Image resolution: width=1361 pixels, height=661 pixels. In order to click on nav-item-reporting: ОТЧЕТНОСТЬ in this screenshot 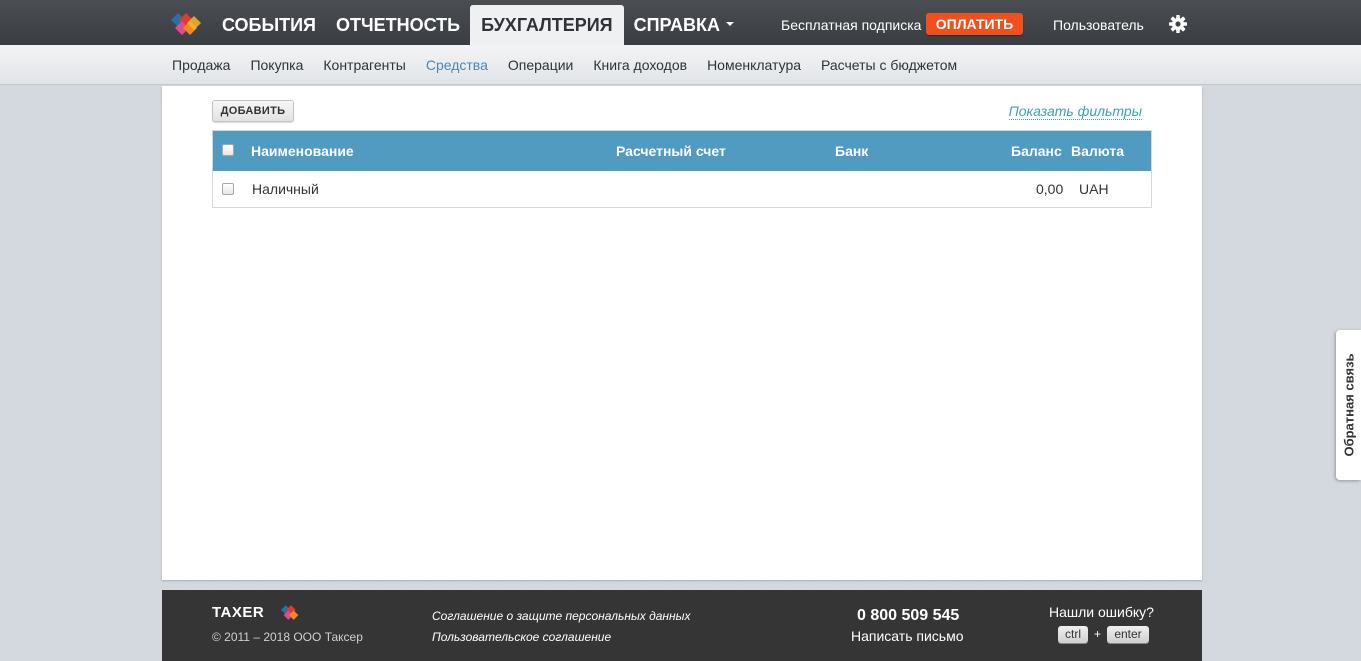, I will do `click(398, 25)`.